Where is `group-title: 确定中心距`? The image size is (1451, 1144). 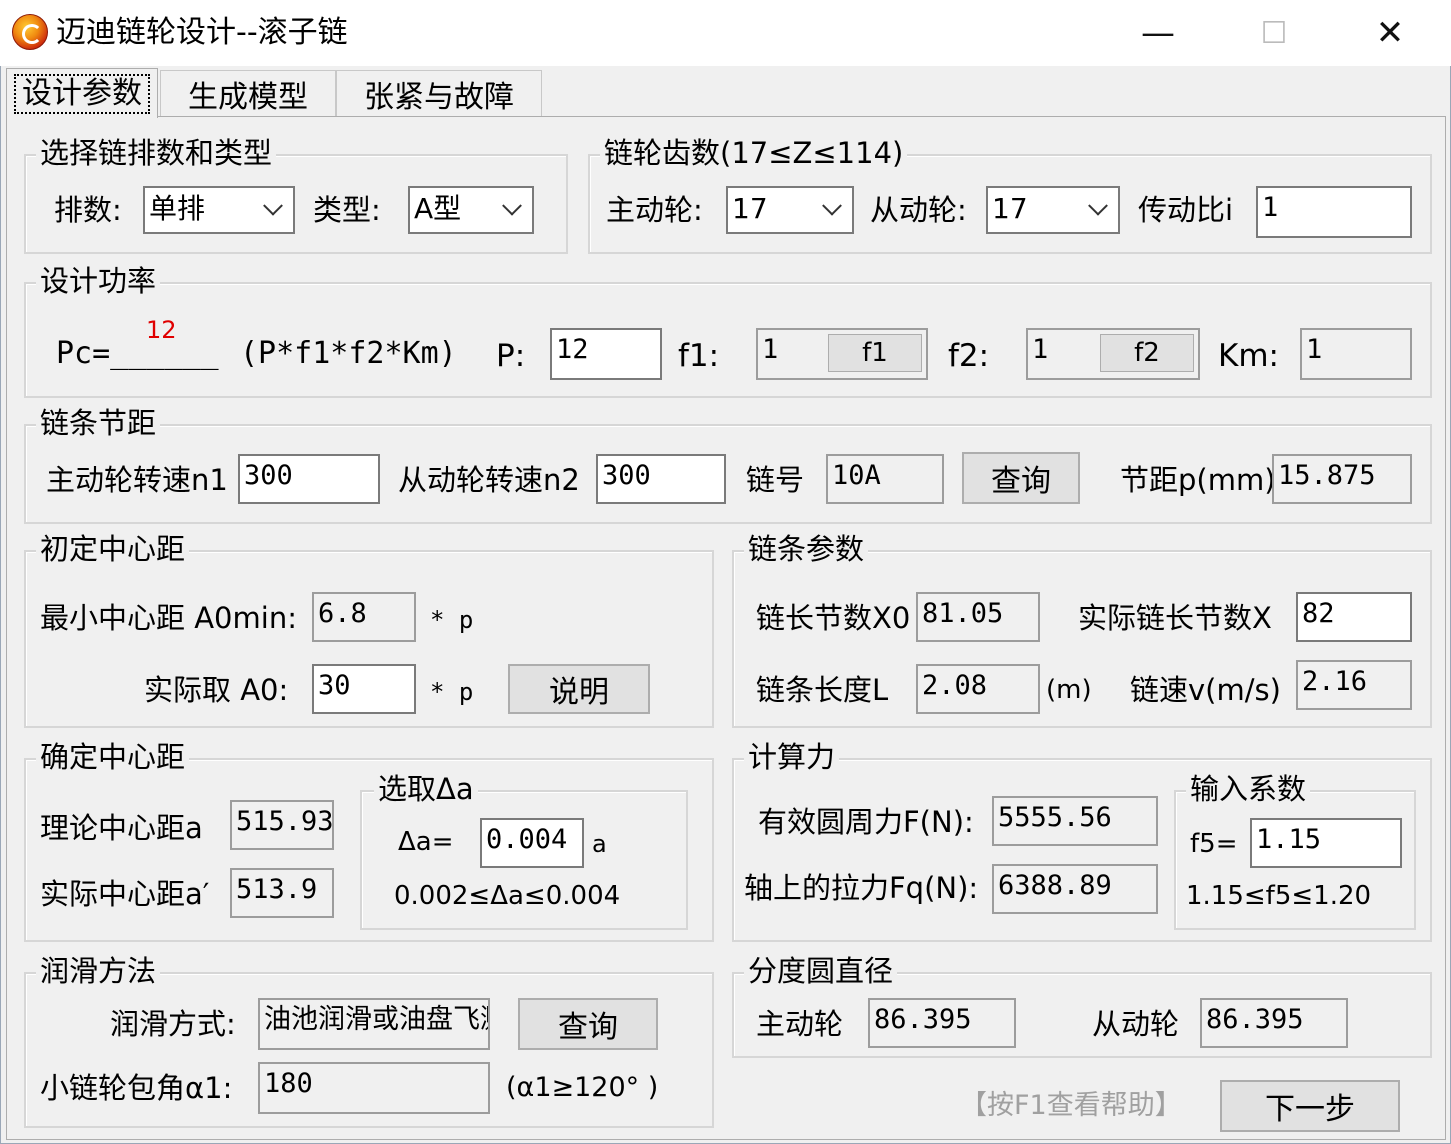
group-title: 确定中心距 is located at coordinates (113, 757).